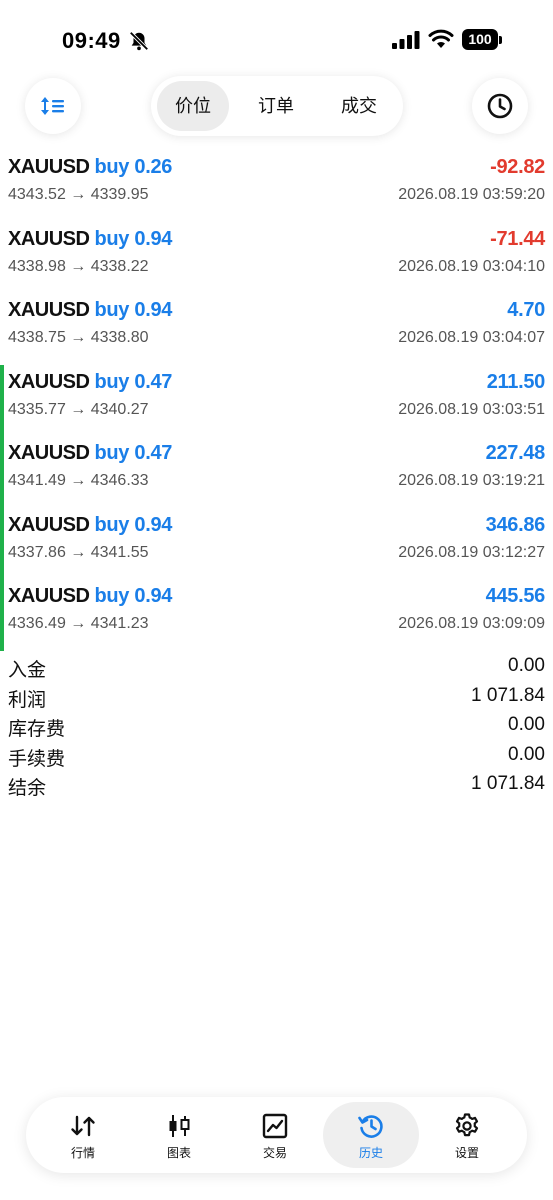  I want to click on deal-details: 4338.98 → 4338.22 2026.08.19 03:04:10, so click(276, 269).